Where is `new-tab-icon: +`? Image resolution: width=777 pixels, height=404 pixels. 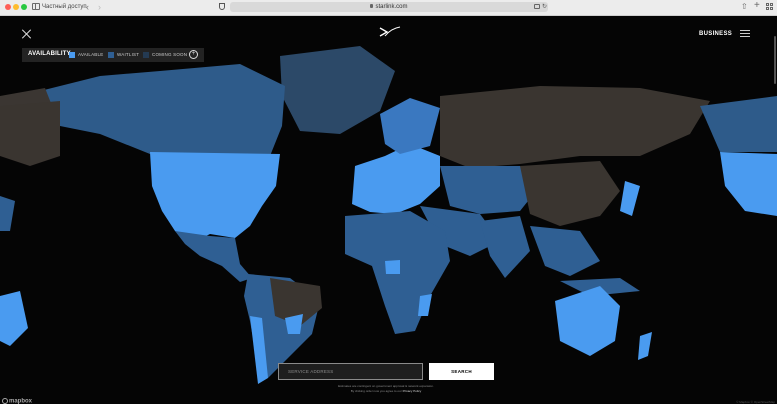
new-tab-icon: + is located at coordinates (757, 6).